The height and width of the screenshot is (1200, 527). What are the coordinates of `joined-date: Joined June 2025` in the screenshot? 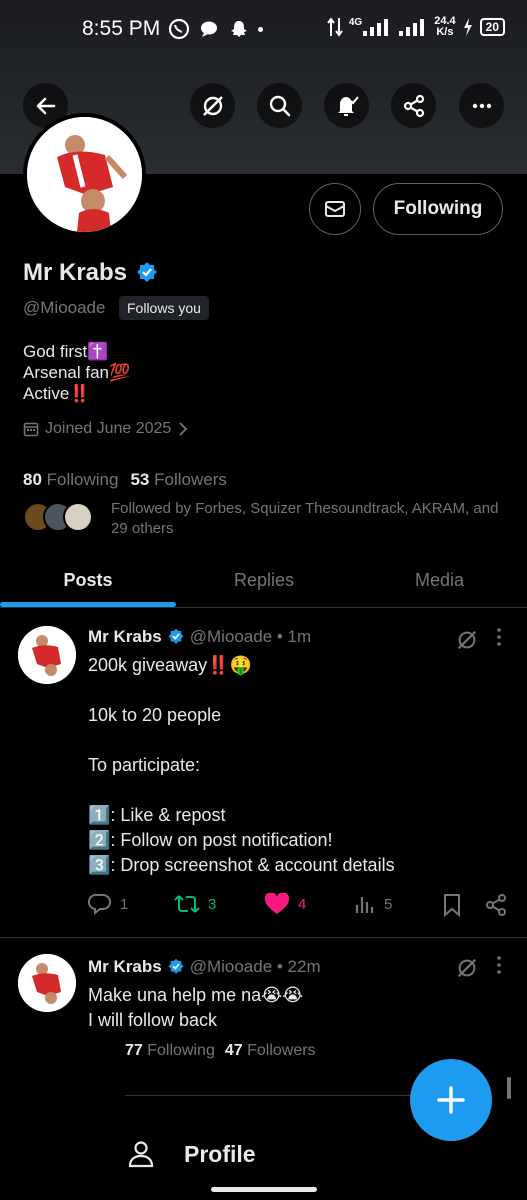 It's located at (106, 429).